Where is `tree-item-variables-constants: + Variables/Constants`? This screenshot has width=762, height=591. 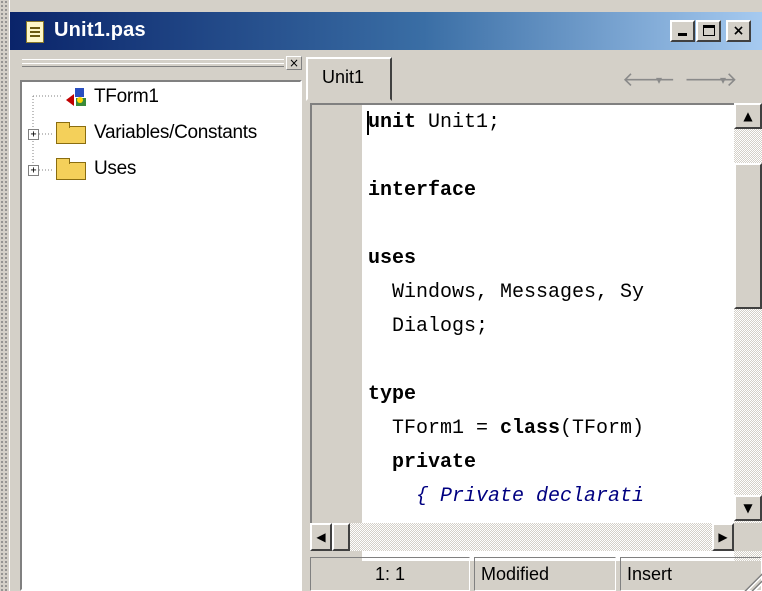 tree-item-variables-constants: + Variables/Constants is located at coordinates (161, 133).